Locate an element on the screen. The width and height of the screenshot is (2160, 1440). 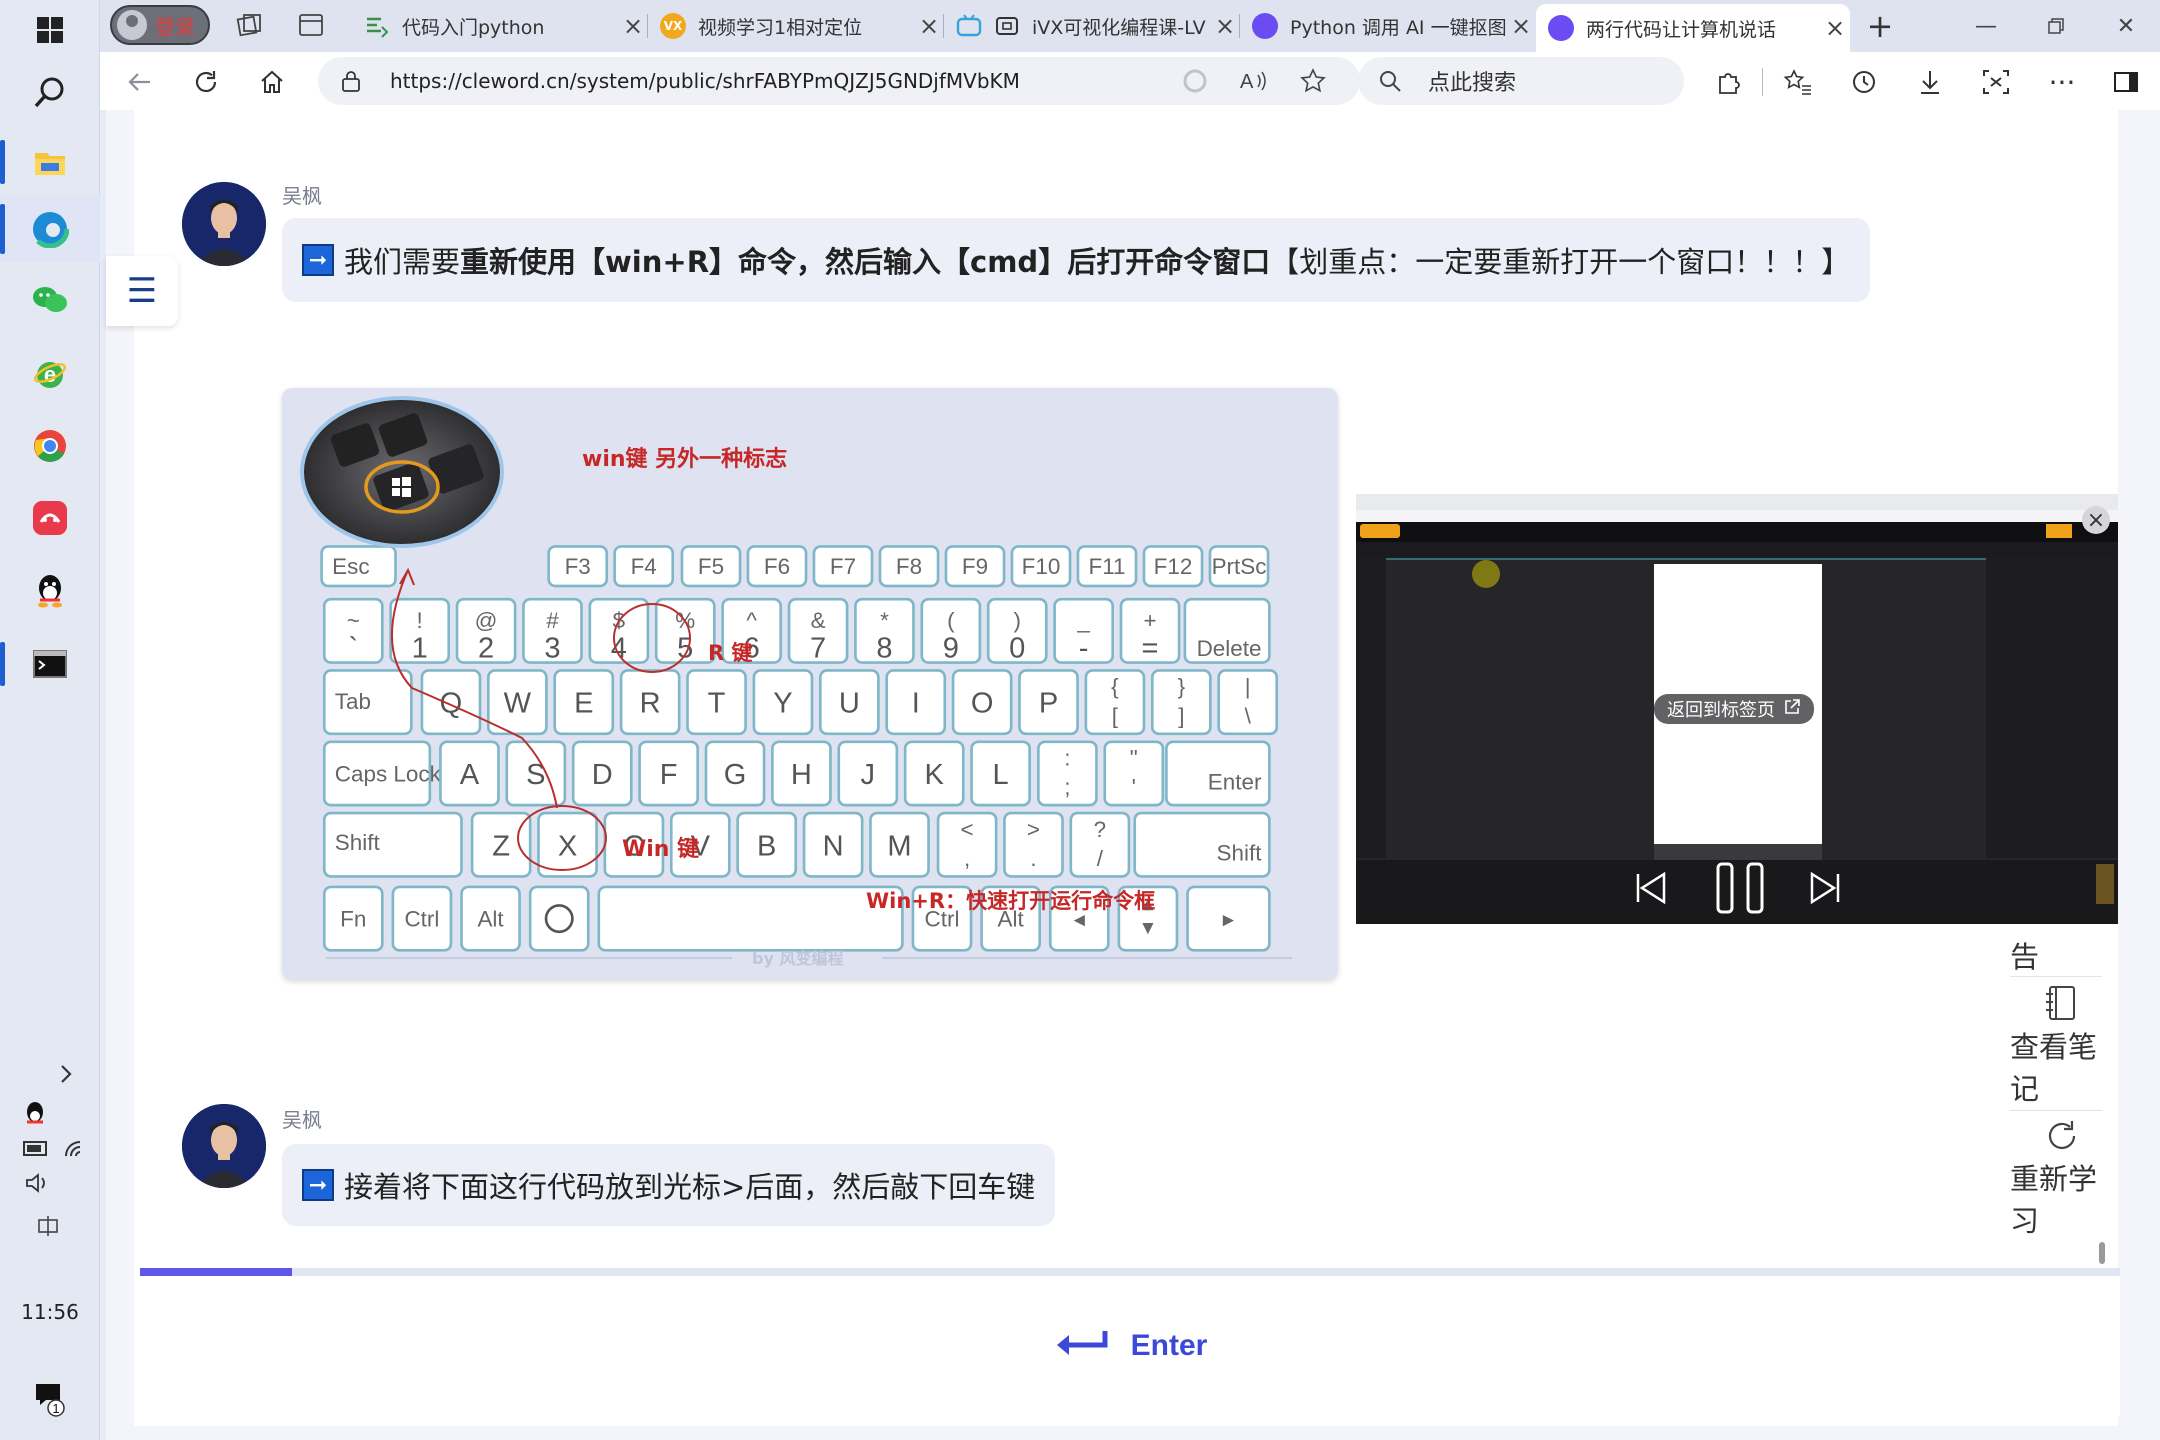
downloads-icon is located at coordinates (1930, 82).